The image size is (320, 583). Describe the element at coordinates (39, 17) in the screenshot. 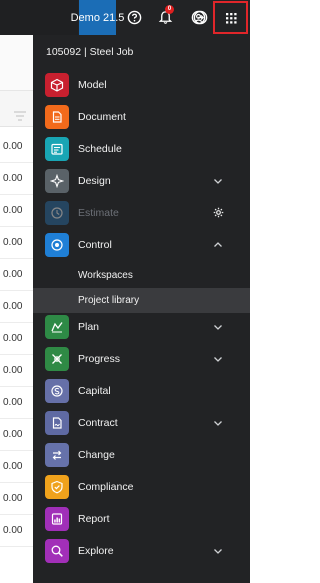

I see `top-bar-left` at that location.